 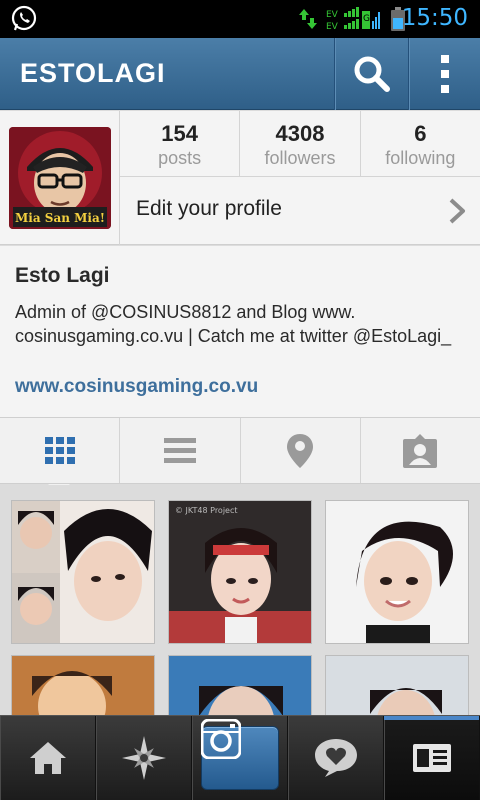 I want to click on stat-followers: 4308 followers, so click(x=300, y=143).